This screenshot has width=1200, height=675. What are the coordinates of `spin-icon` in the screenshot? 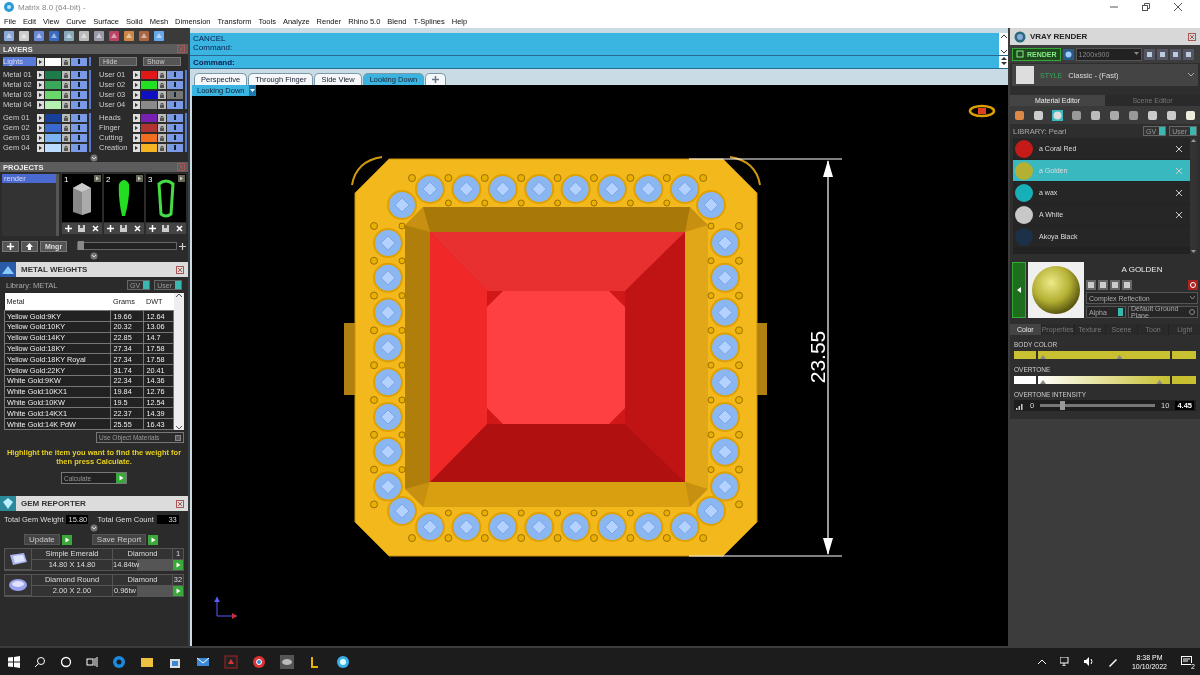 It's located at (1003, 61).